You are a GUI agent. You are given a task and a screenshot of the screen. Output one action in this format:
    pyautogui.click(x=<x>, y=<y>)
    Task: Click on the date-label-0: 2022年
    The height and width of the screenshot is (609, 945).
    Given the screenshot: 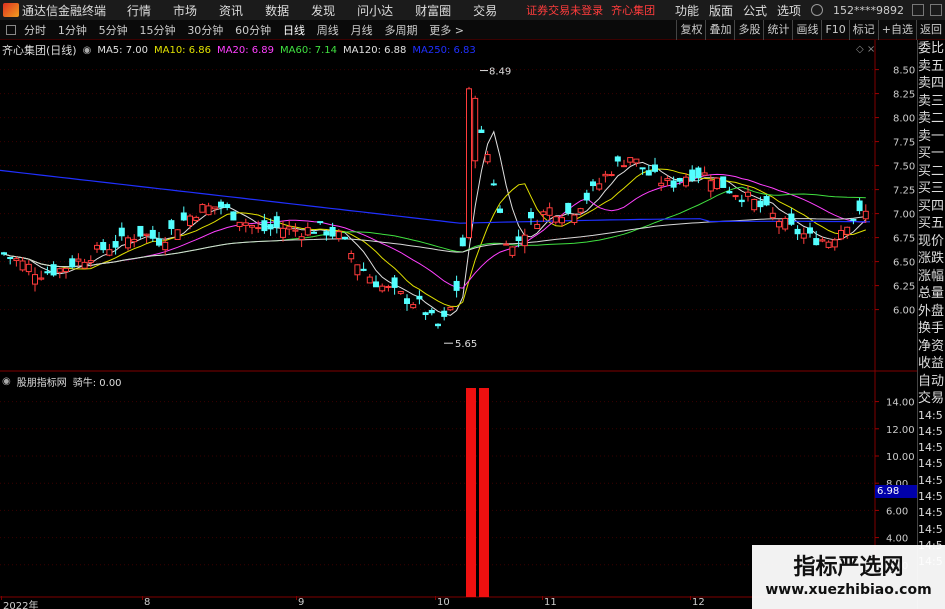 What is the action you would take?
    pyautogui.click(x=21, y=605)
    